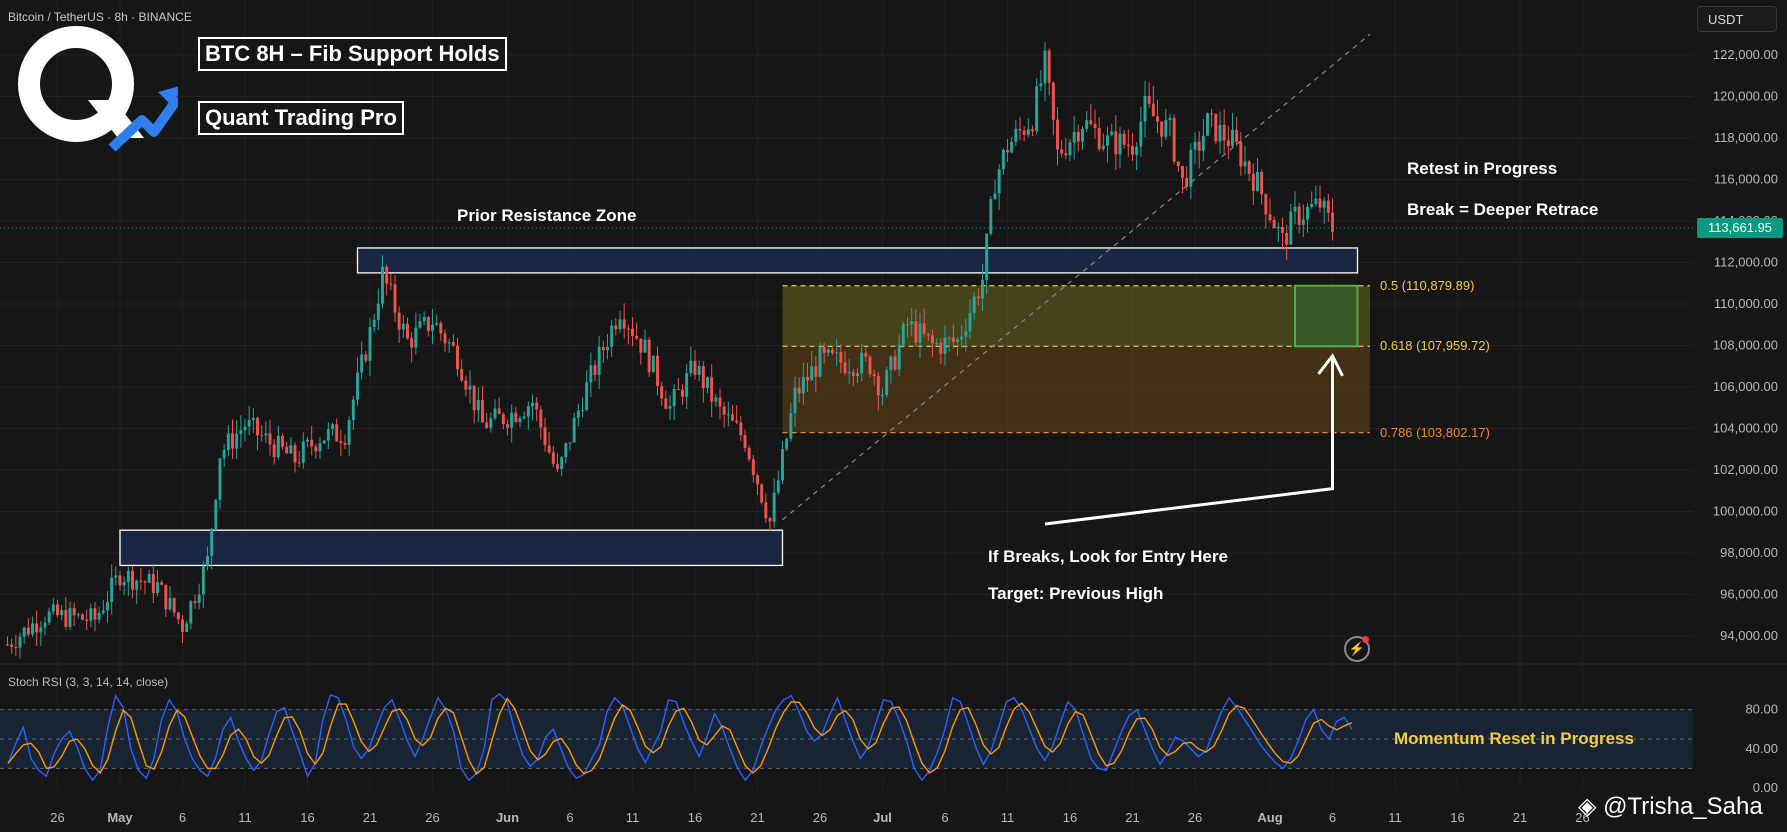  I want to click on price-tick: 110,000.00, so click(1746, 303).